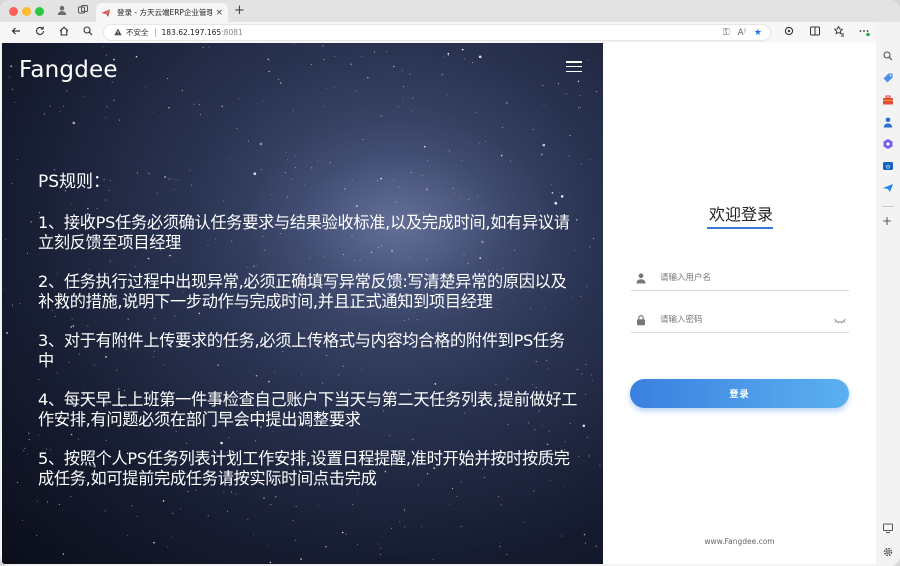 This screenshot has width=900, height=566. Describe the element at coordinates (887, 221) in the screenshot. I see `sidebar-add-icon: +` at that location.